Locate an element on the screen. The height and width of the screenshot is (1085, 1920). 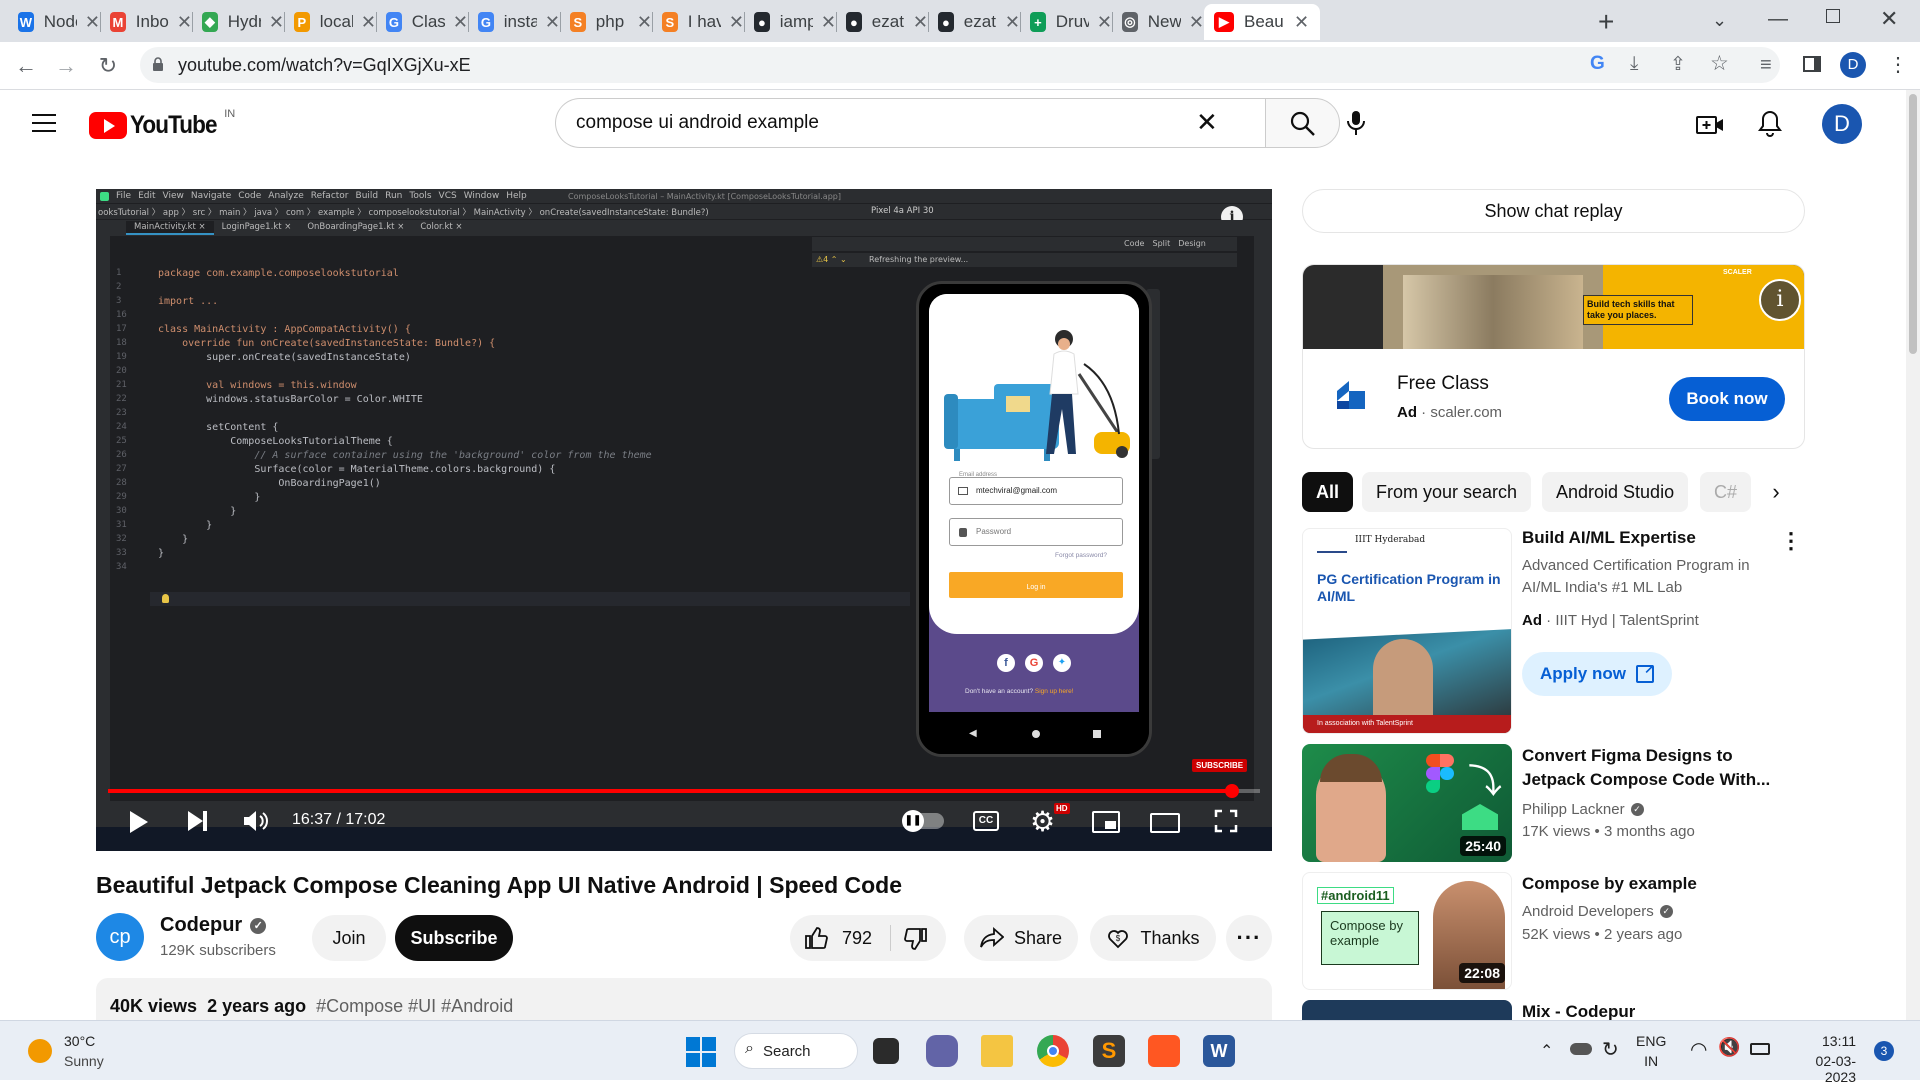
related-video-channel: Philipp Lackner ✓ is located at coordinates (1583, 809).